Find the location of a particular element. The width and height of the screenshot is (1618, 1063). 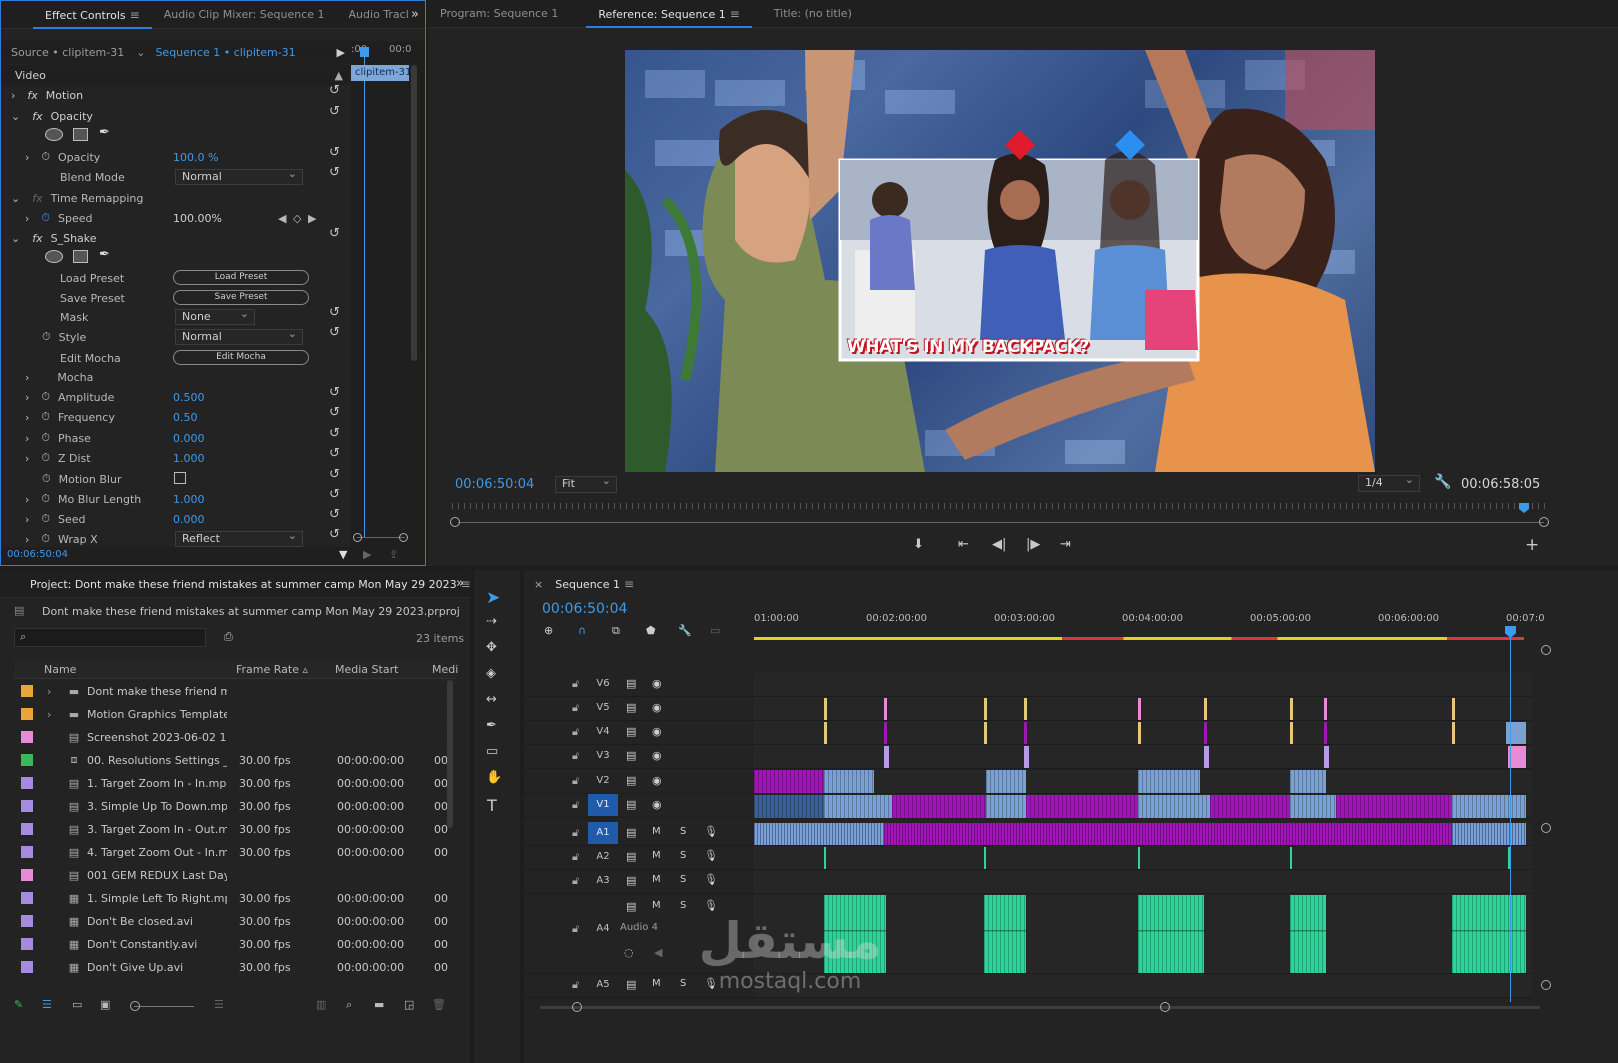

chevron-down-icon: ⌄ is located at coordinates (140, 52).